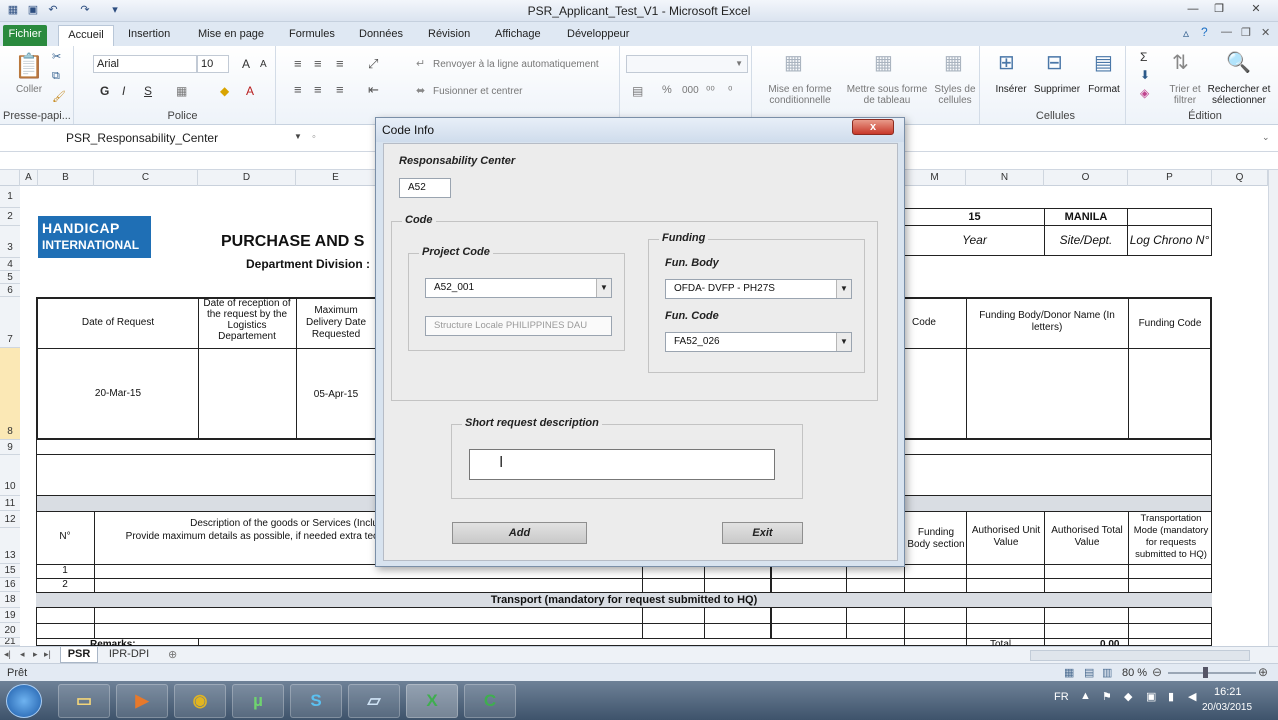  Describe the element at coordinates (1143, 57) in the screenshot. I see `autosum-icon: Σ` at that location.